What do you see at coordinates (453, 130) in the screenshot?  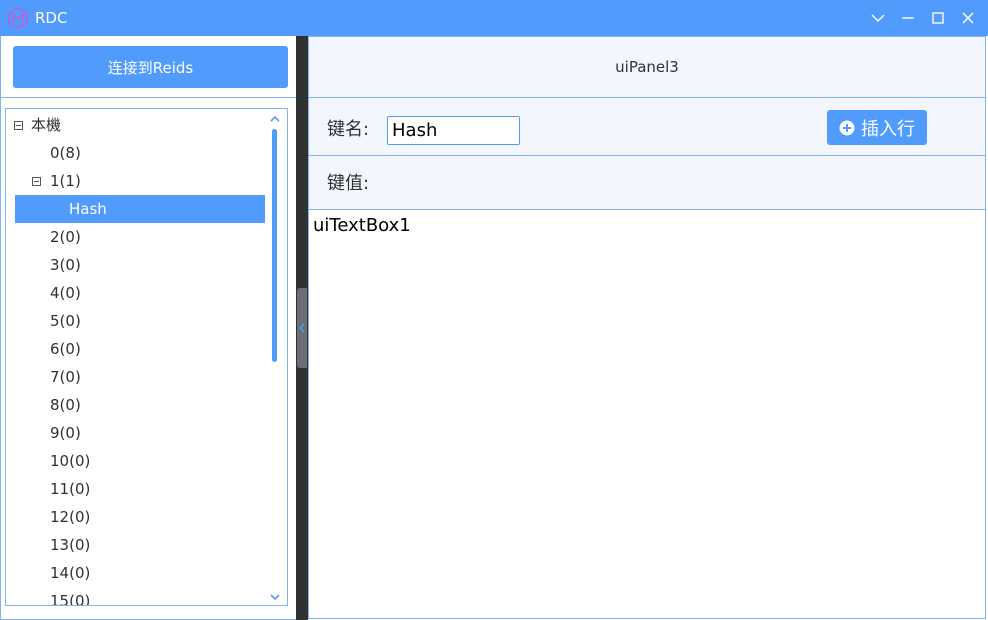 I see `key-name-input: Hash` at bounding box center [453, 130].